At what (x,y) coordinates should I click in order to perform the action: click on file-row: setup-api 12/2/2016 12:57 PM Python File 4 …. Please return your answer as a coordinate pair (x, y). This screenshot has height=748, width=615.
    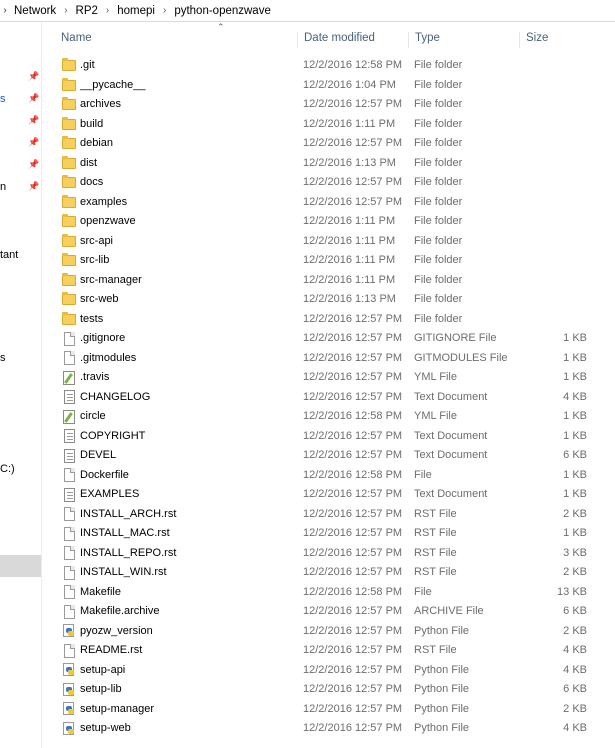
    Looking at the image, I should click on (331, 671).